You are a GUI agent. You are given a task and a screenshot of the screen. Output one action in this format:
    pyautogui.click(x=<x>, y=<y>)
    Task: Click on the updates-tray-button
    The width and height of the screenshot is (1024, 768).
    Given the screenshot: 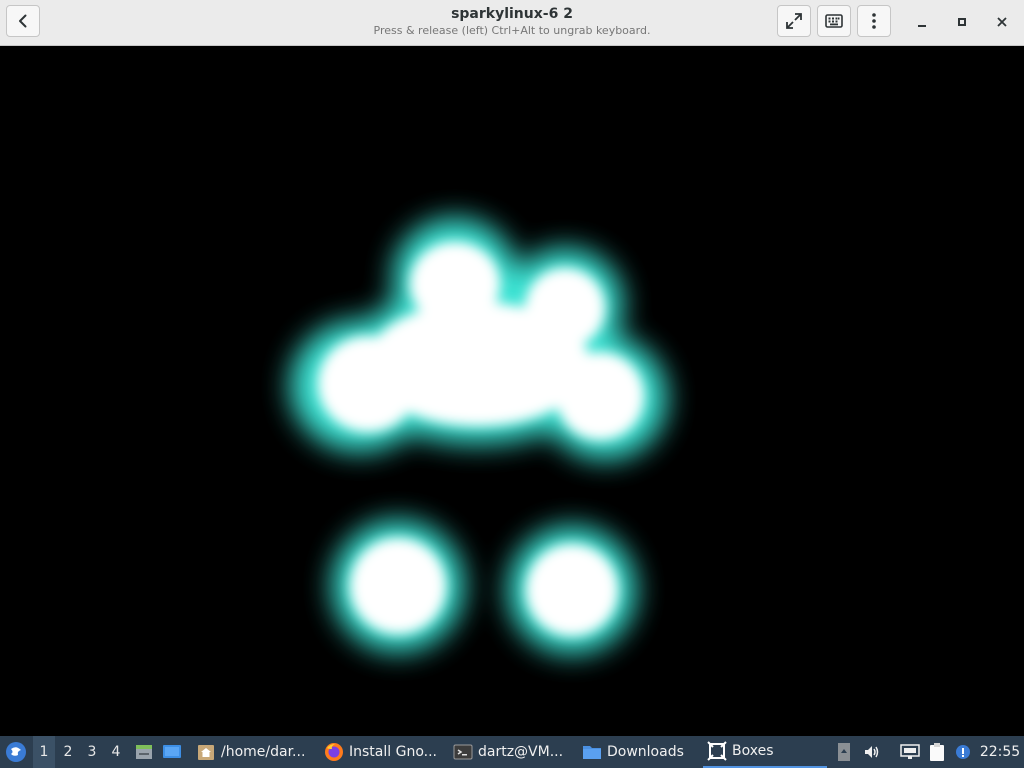 What is the action you would take?
    pyautogui.click(x=963, y=752)
    